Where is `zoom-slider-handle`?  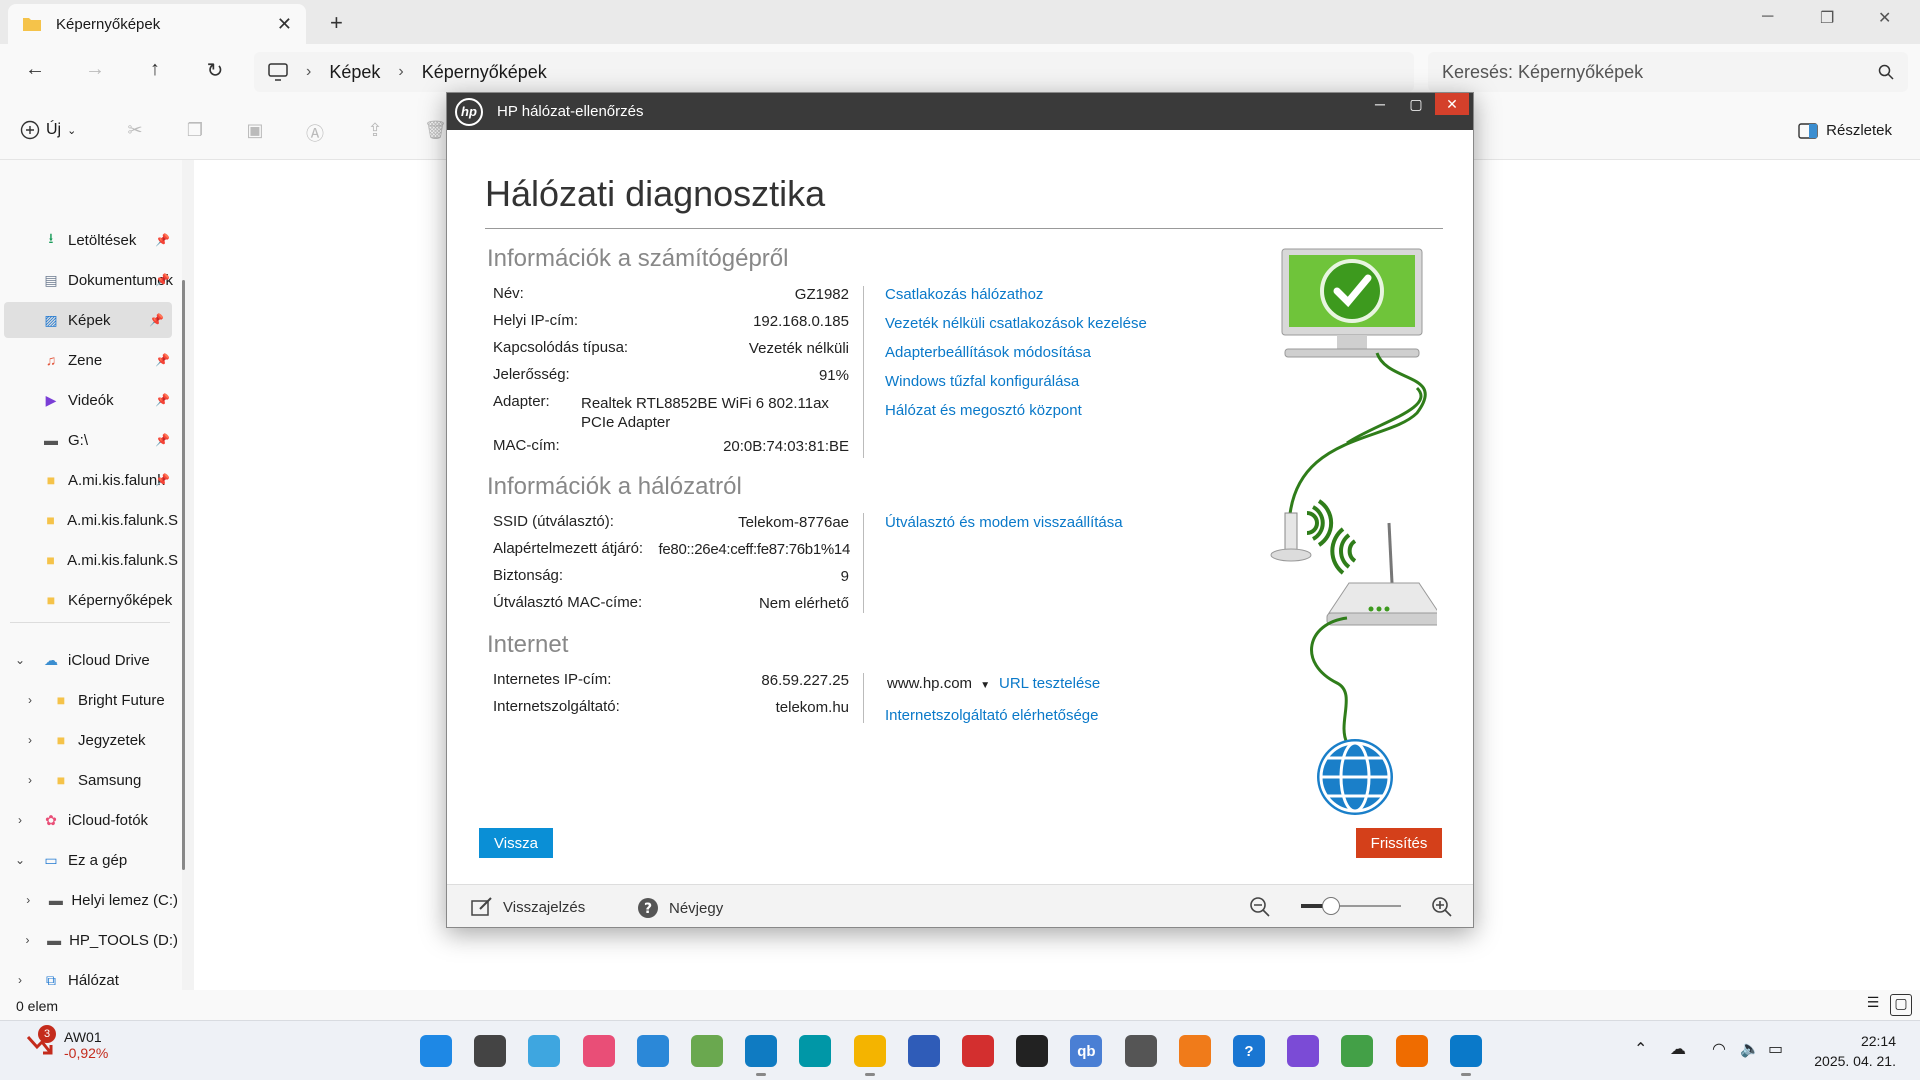 zoom-slider-handle is located at coordinates (1331, 906).